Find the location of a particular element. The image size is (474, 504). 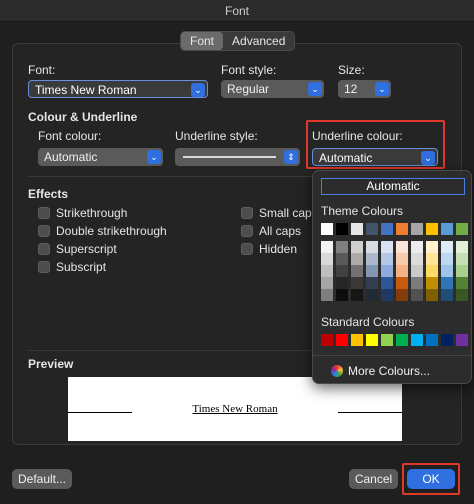

double-strikethrough-checkbox: Double strikethrough is located at coordinates (102, 231).